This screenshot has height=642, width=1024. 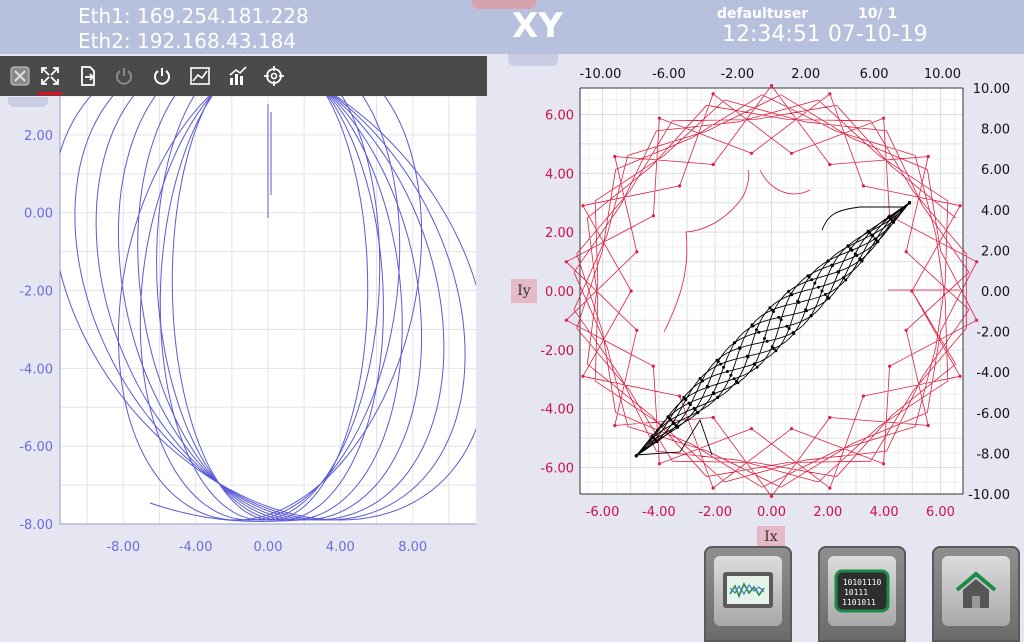 I want to click on binary-line-3: 1101011, so click(x=859, y=602).